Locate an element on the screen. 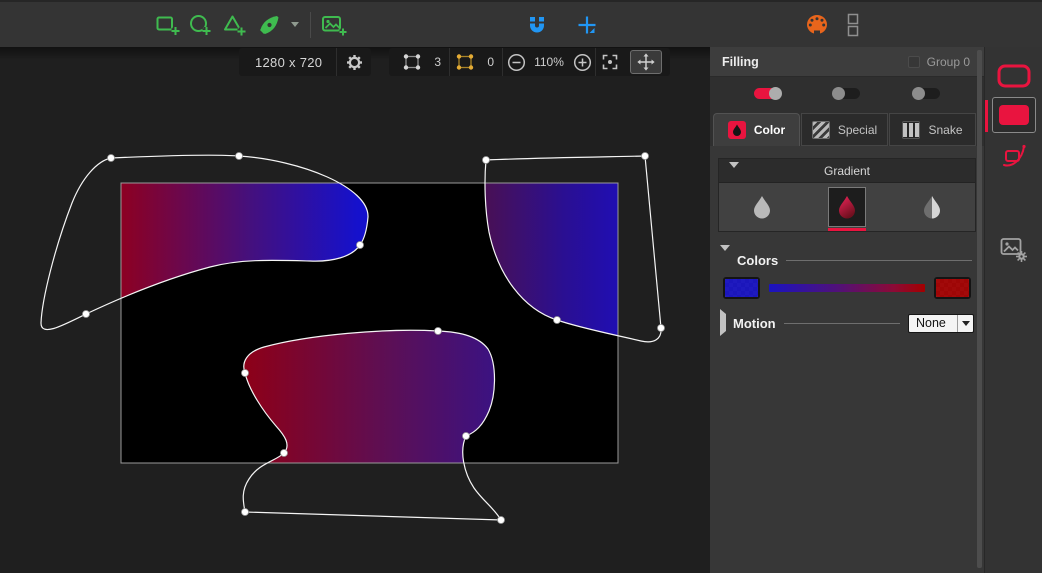 The height and width of the screenshot is (573, 1042). canvas-size-bar: 1280 x 720 is located at coordinates (305, 62).